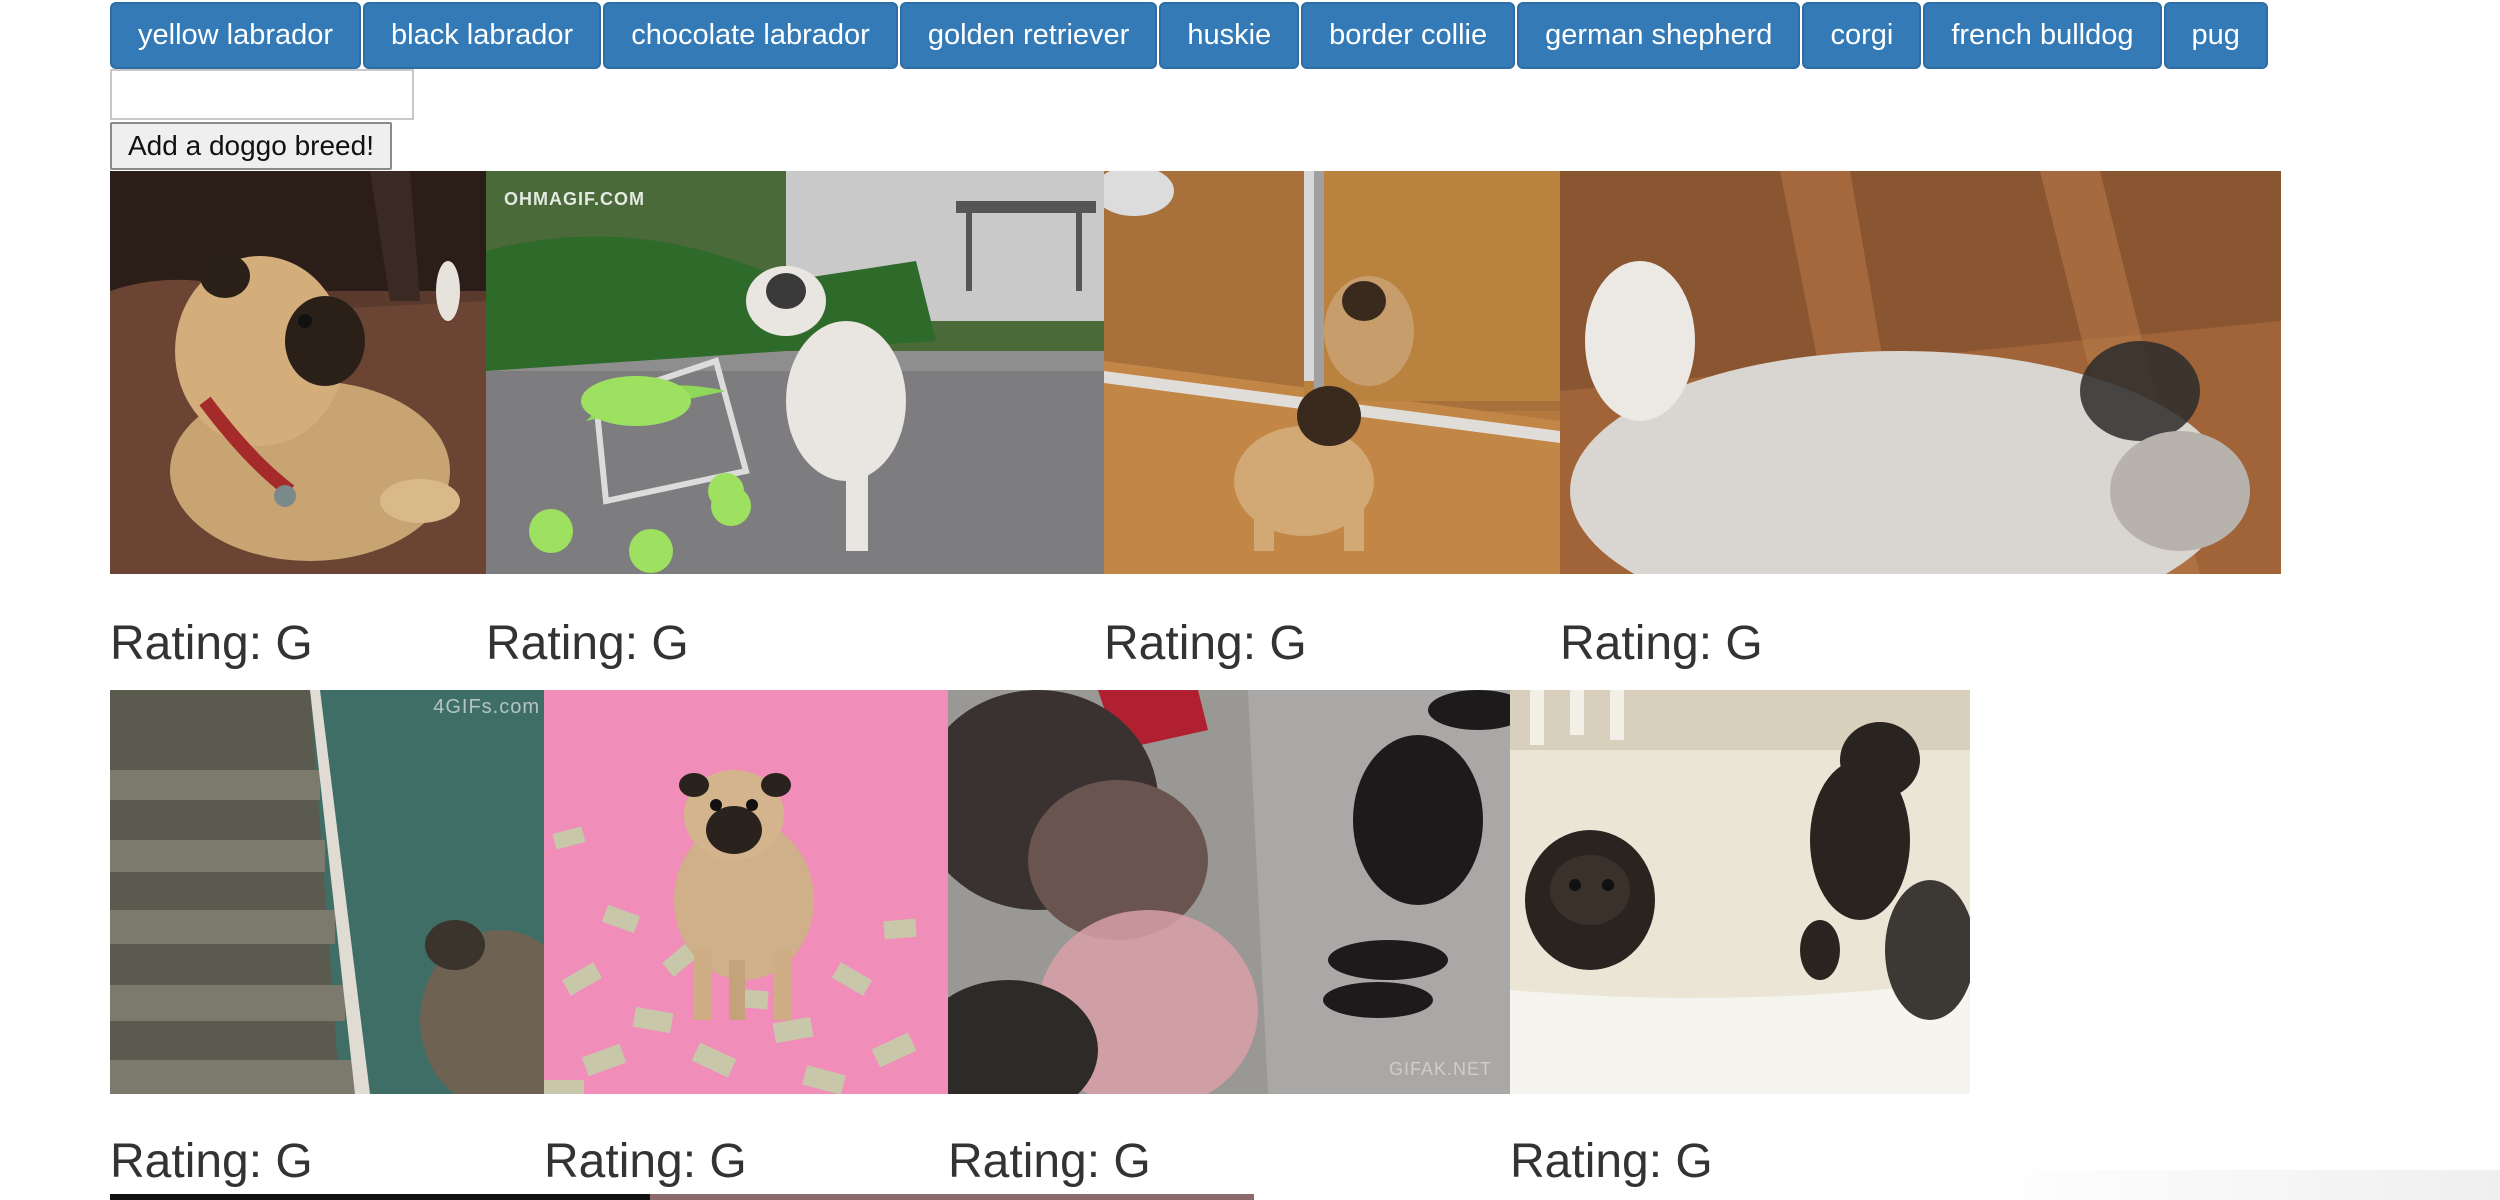 The height and width of the screenshot is (1200, 2500). I want to click on breed-button-border-collie: border collie, so click(1408, 35).